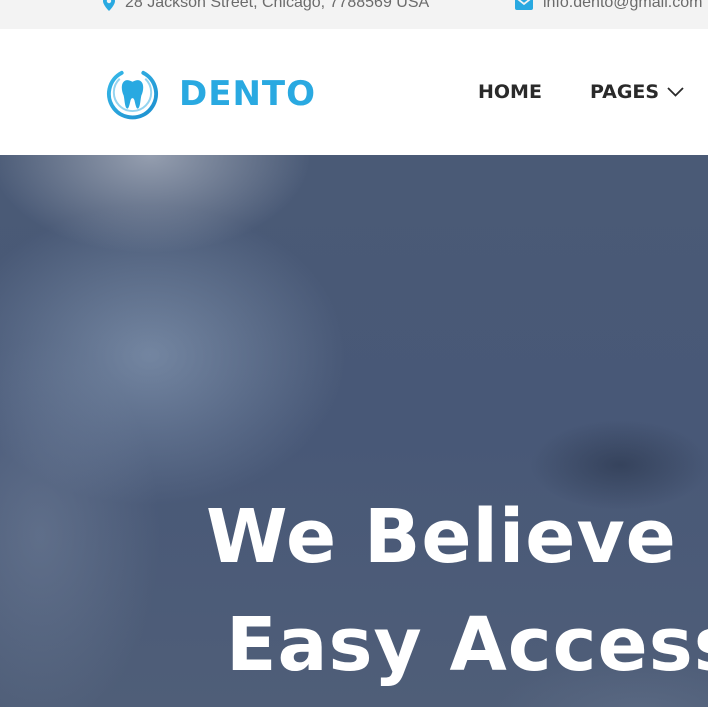 The width and height of the screenshot is (708, 707). What do you see at coordinates (671, 92) in the screenshot?
I see `chevron-down-icon` at bounding box center [671, 92].